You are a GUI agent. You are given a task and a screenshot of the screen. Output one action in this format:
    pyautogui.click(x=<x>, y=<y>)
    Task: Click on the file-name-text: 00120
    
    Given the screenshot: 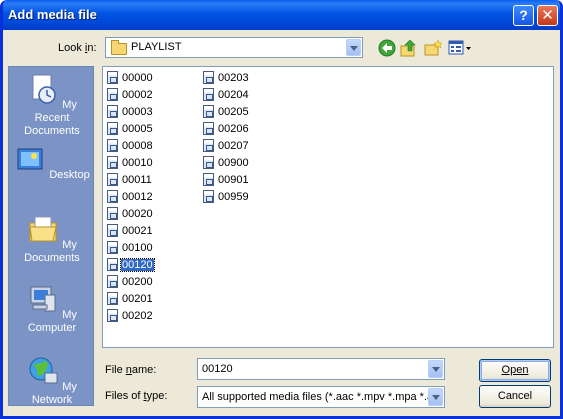 What is the action you would take?
    pyautogui.click(x=137, y=265)
    